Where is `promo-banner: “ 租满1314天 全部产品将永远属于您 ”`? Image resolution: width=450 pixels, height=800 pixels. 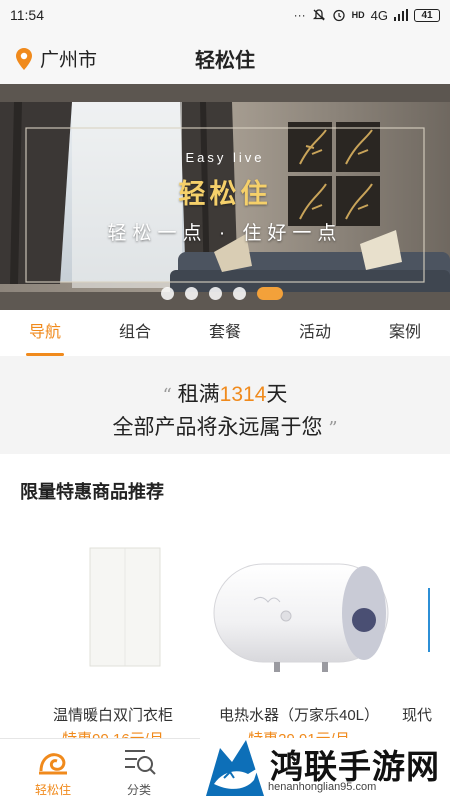
promo-banner: “ 租满1314天 全部产品将永远属于您 ” is located at coordinates (225, 405).